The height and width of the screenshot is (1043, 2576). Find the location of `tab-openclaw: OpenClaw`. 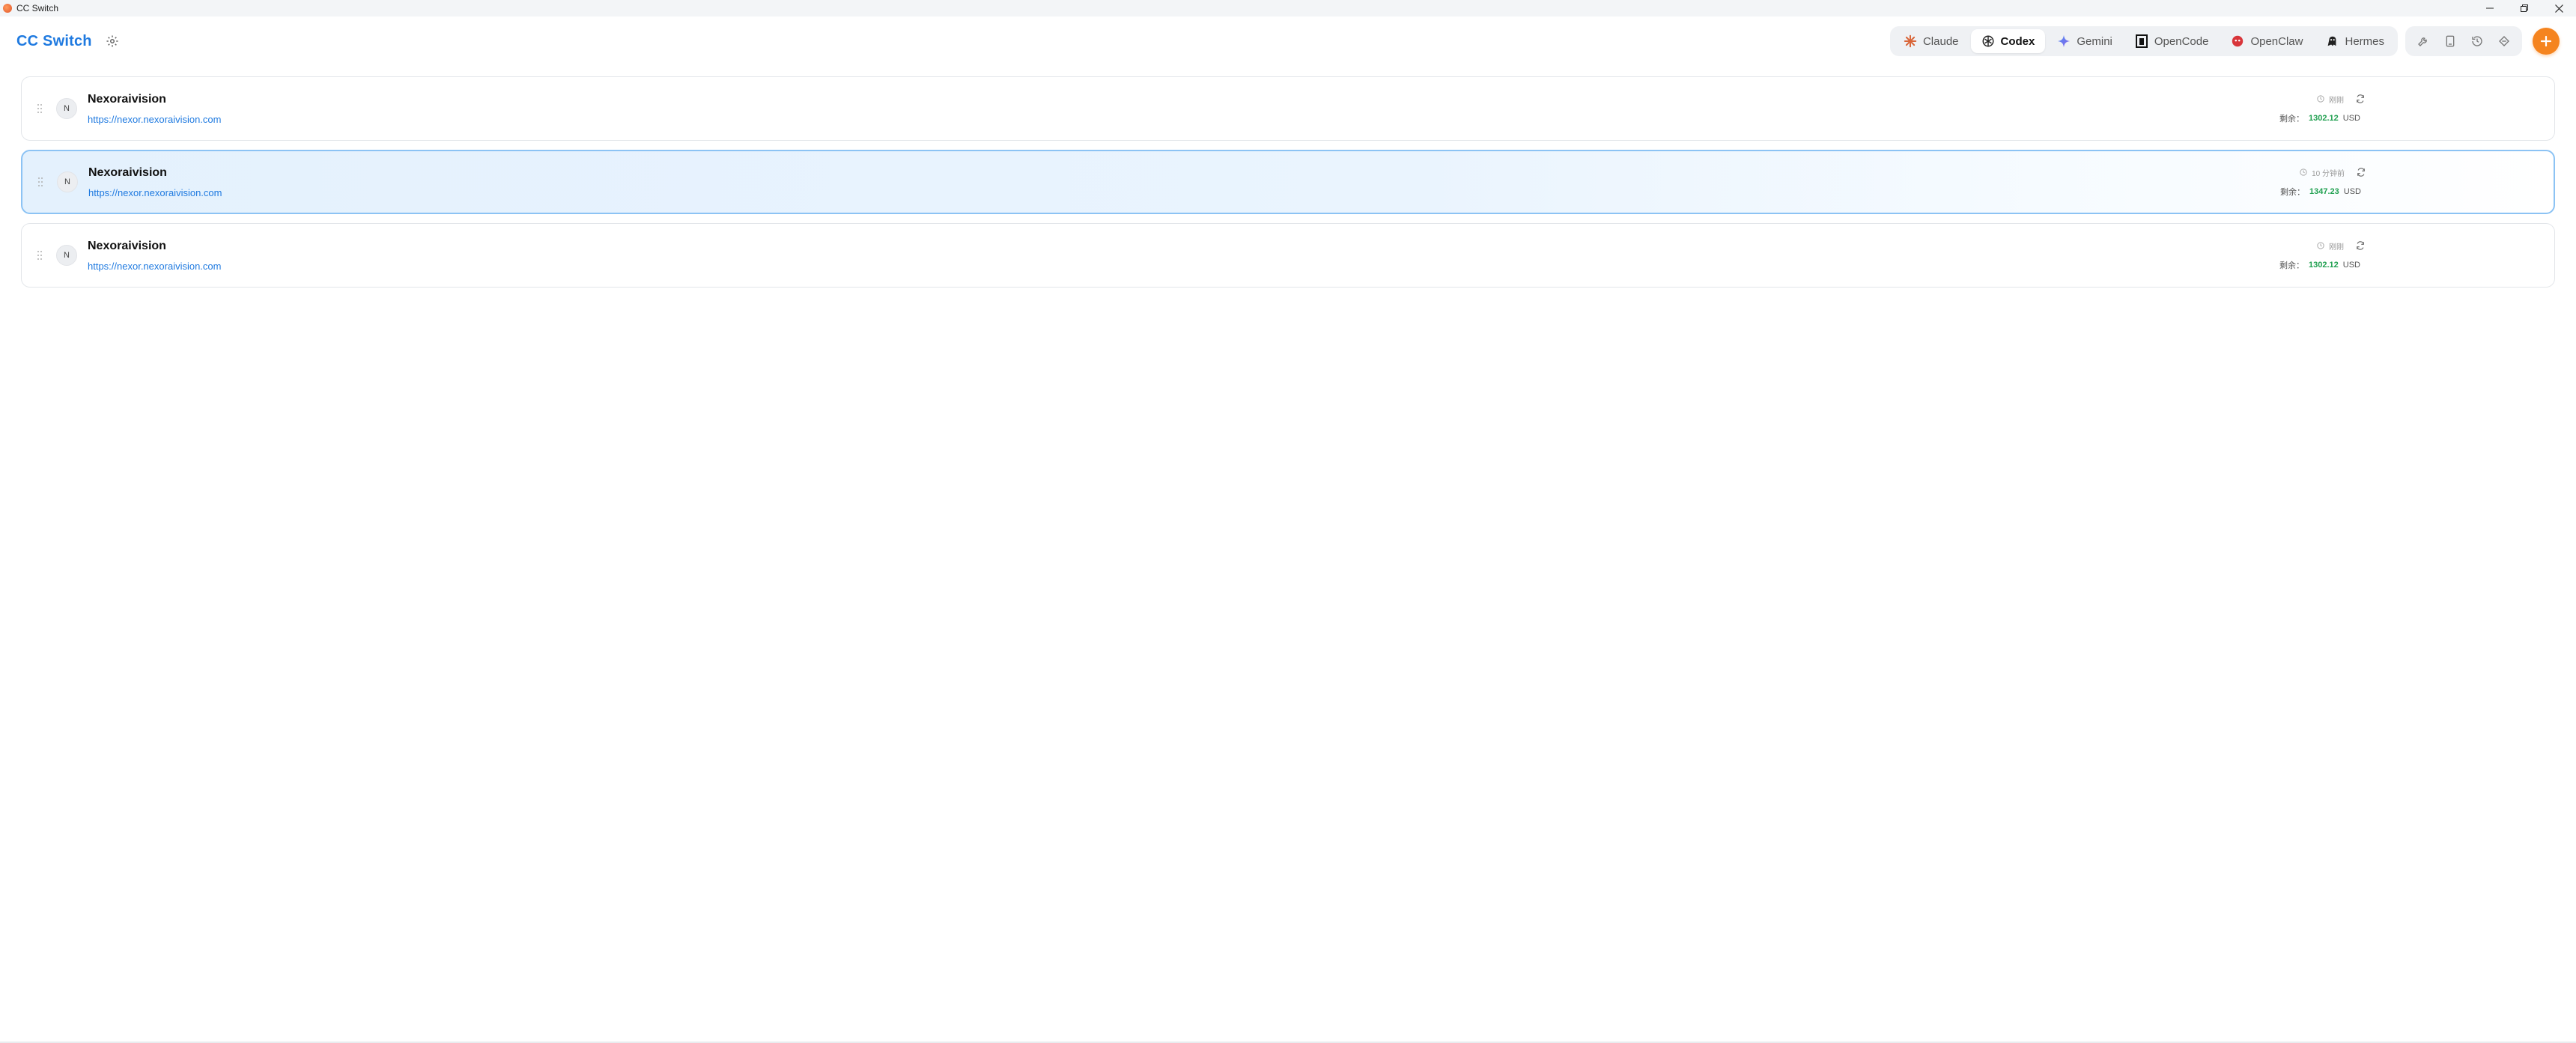

tab-openclaw: OpenClaw is located at coordinates (2266, 41).